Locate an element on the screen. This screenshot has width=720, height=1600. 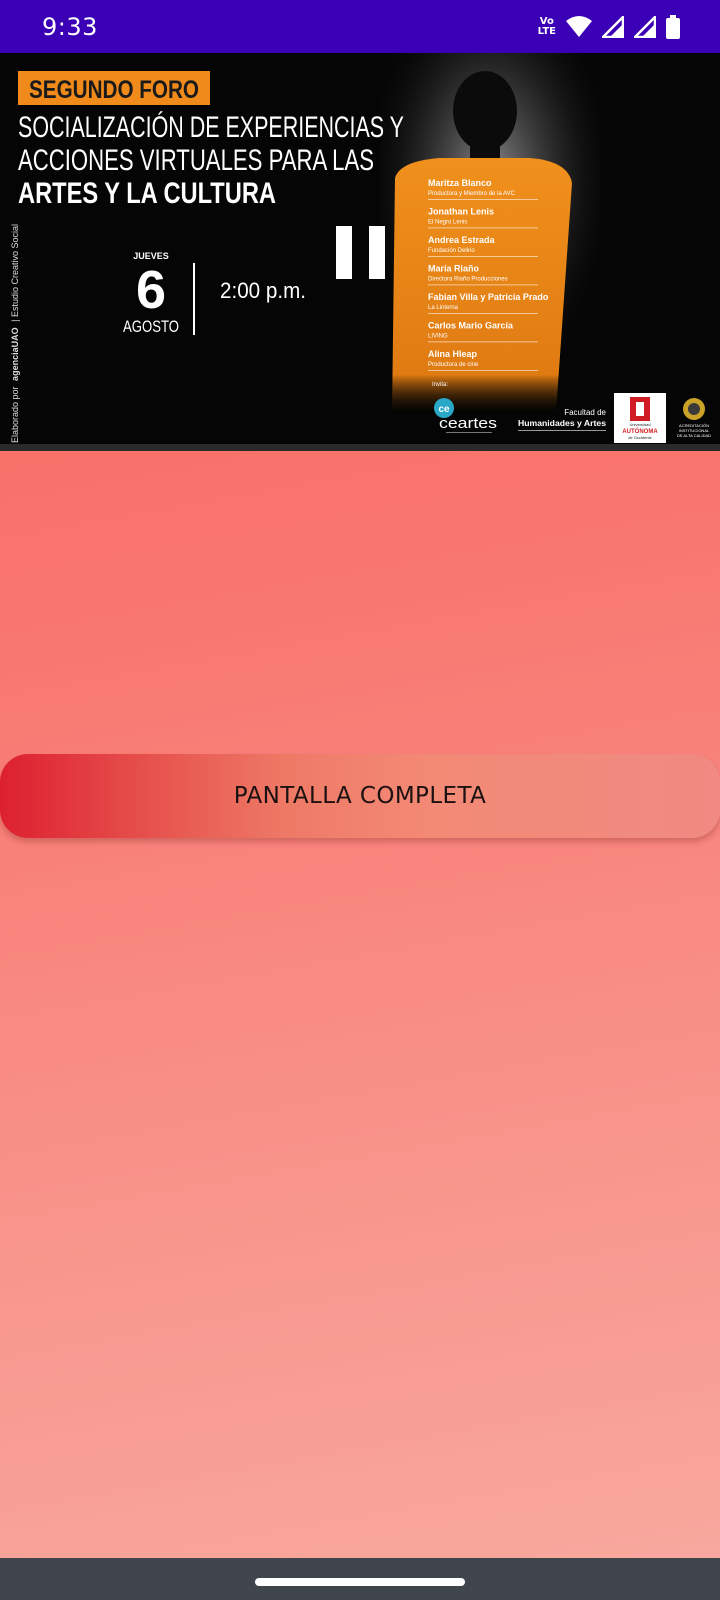
speaker-role: Directora Riaño Producciones is located at coordinates (468, 280).